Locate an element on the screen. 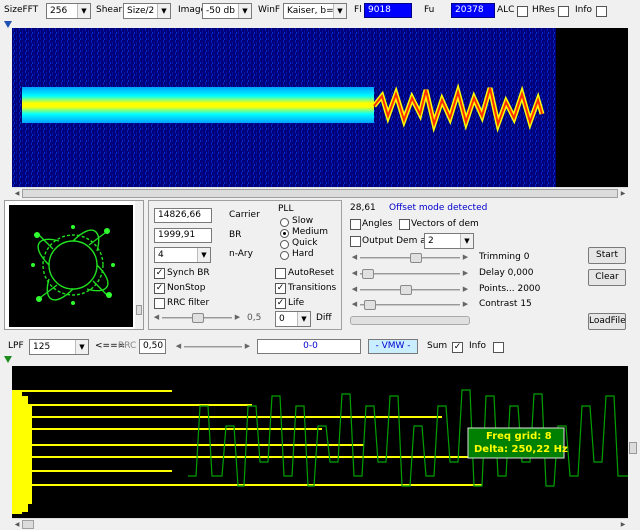 This screenshot has height=530, width=640. constellation-plot is located at coordinates (73, 265).